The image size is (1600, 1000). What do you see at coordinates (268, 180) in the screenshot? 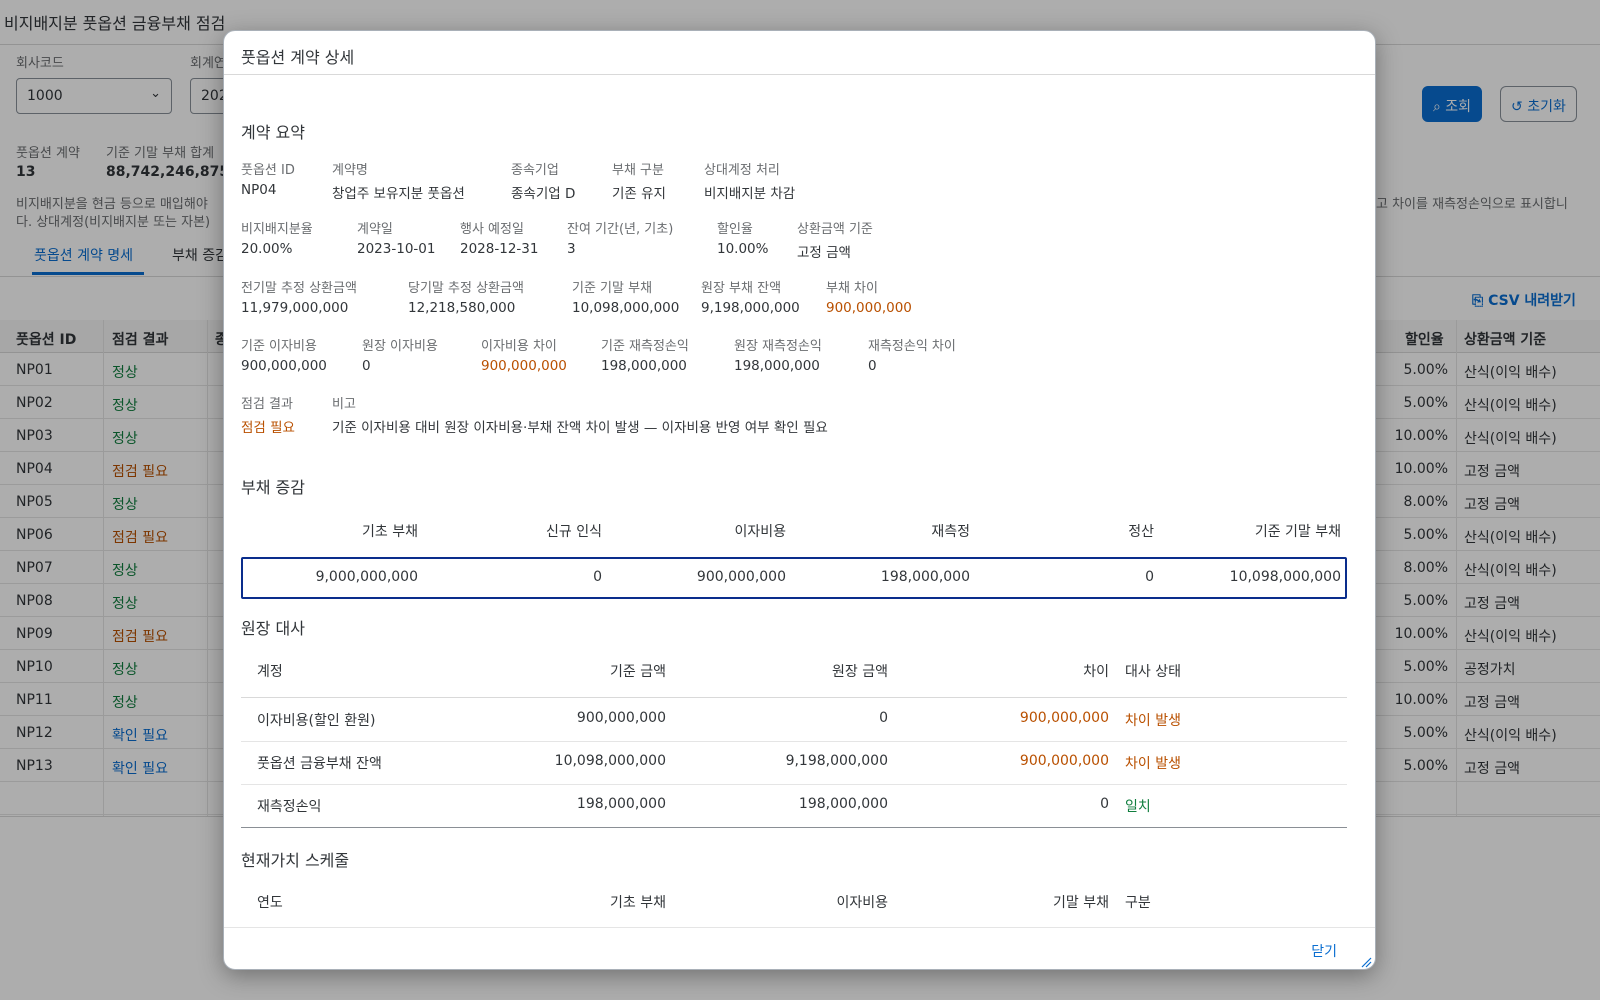
I see `field-put-id: 풋옵션 ID NP04` at bounding box center [268, 180].